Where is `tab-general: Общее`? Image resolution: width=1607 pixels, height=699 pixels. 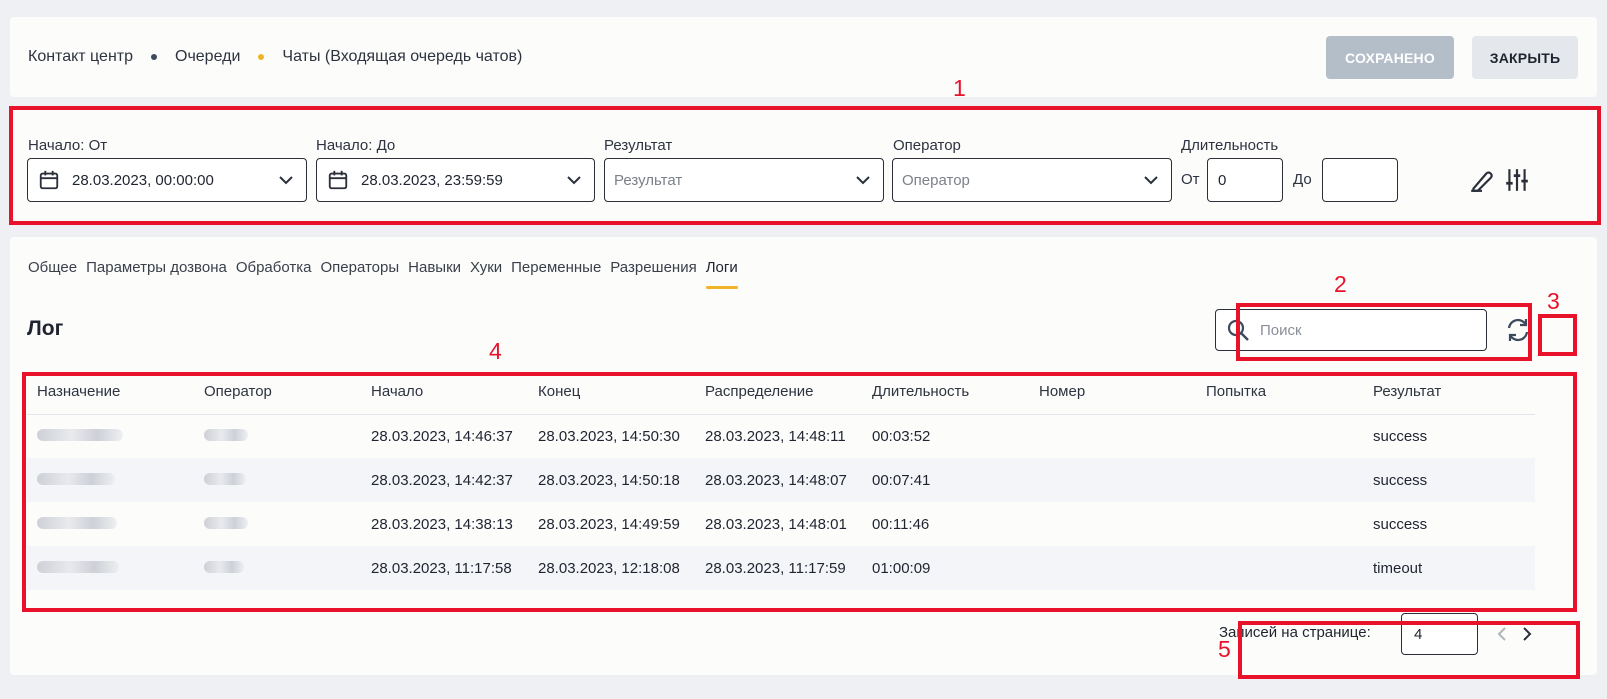
tab-general: Общее is located at coordinates (52, 267).